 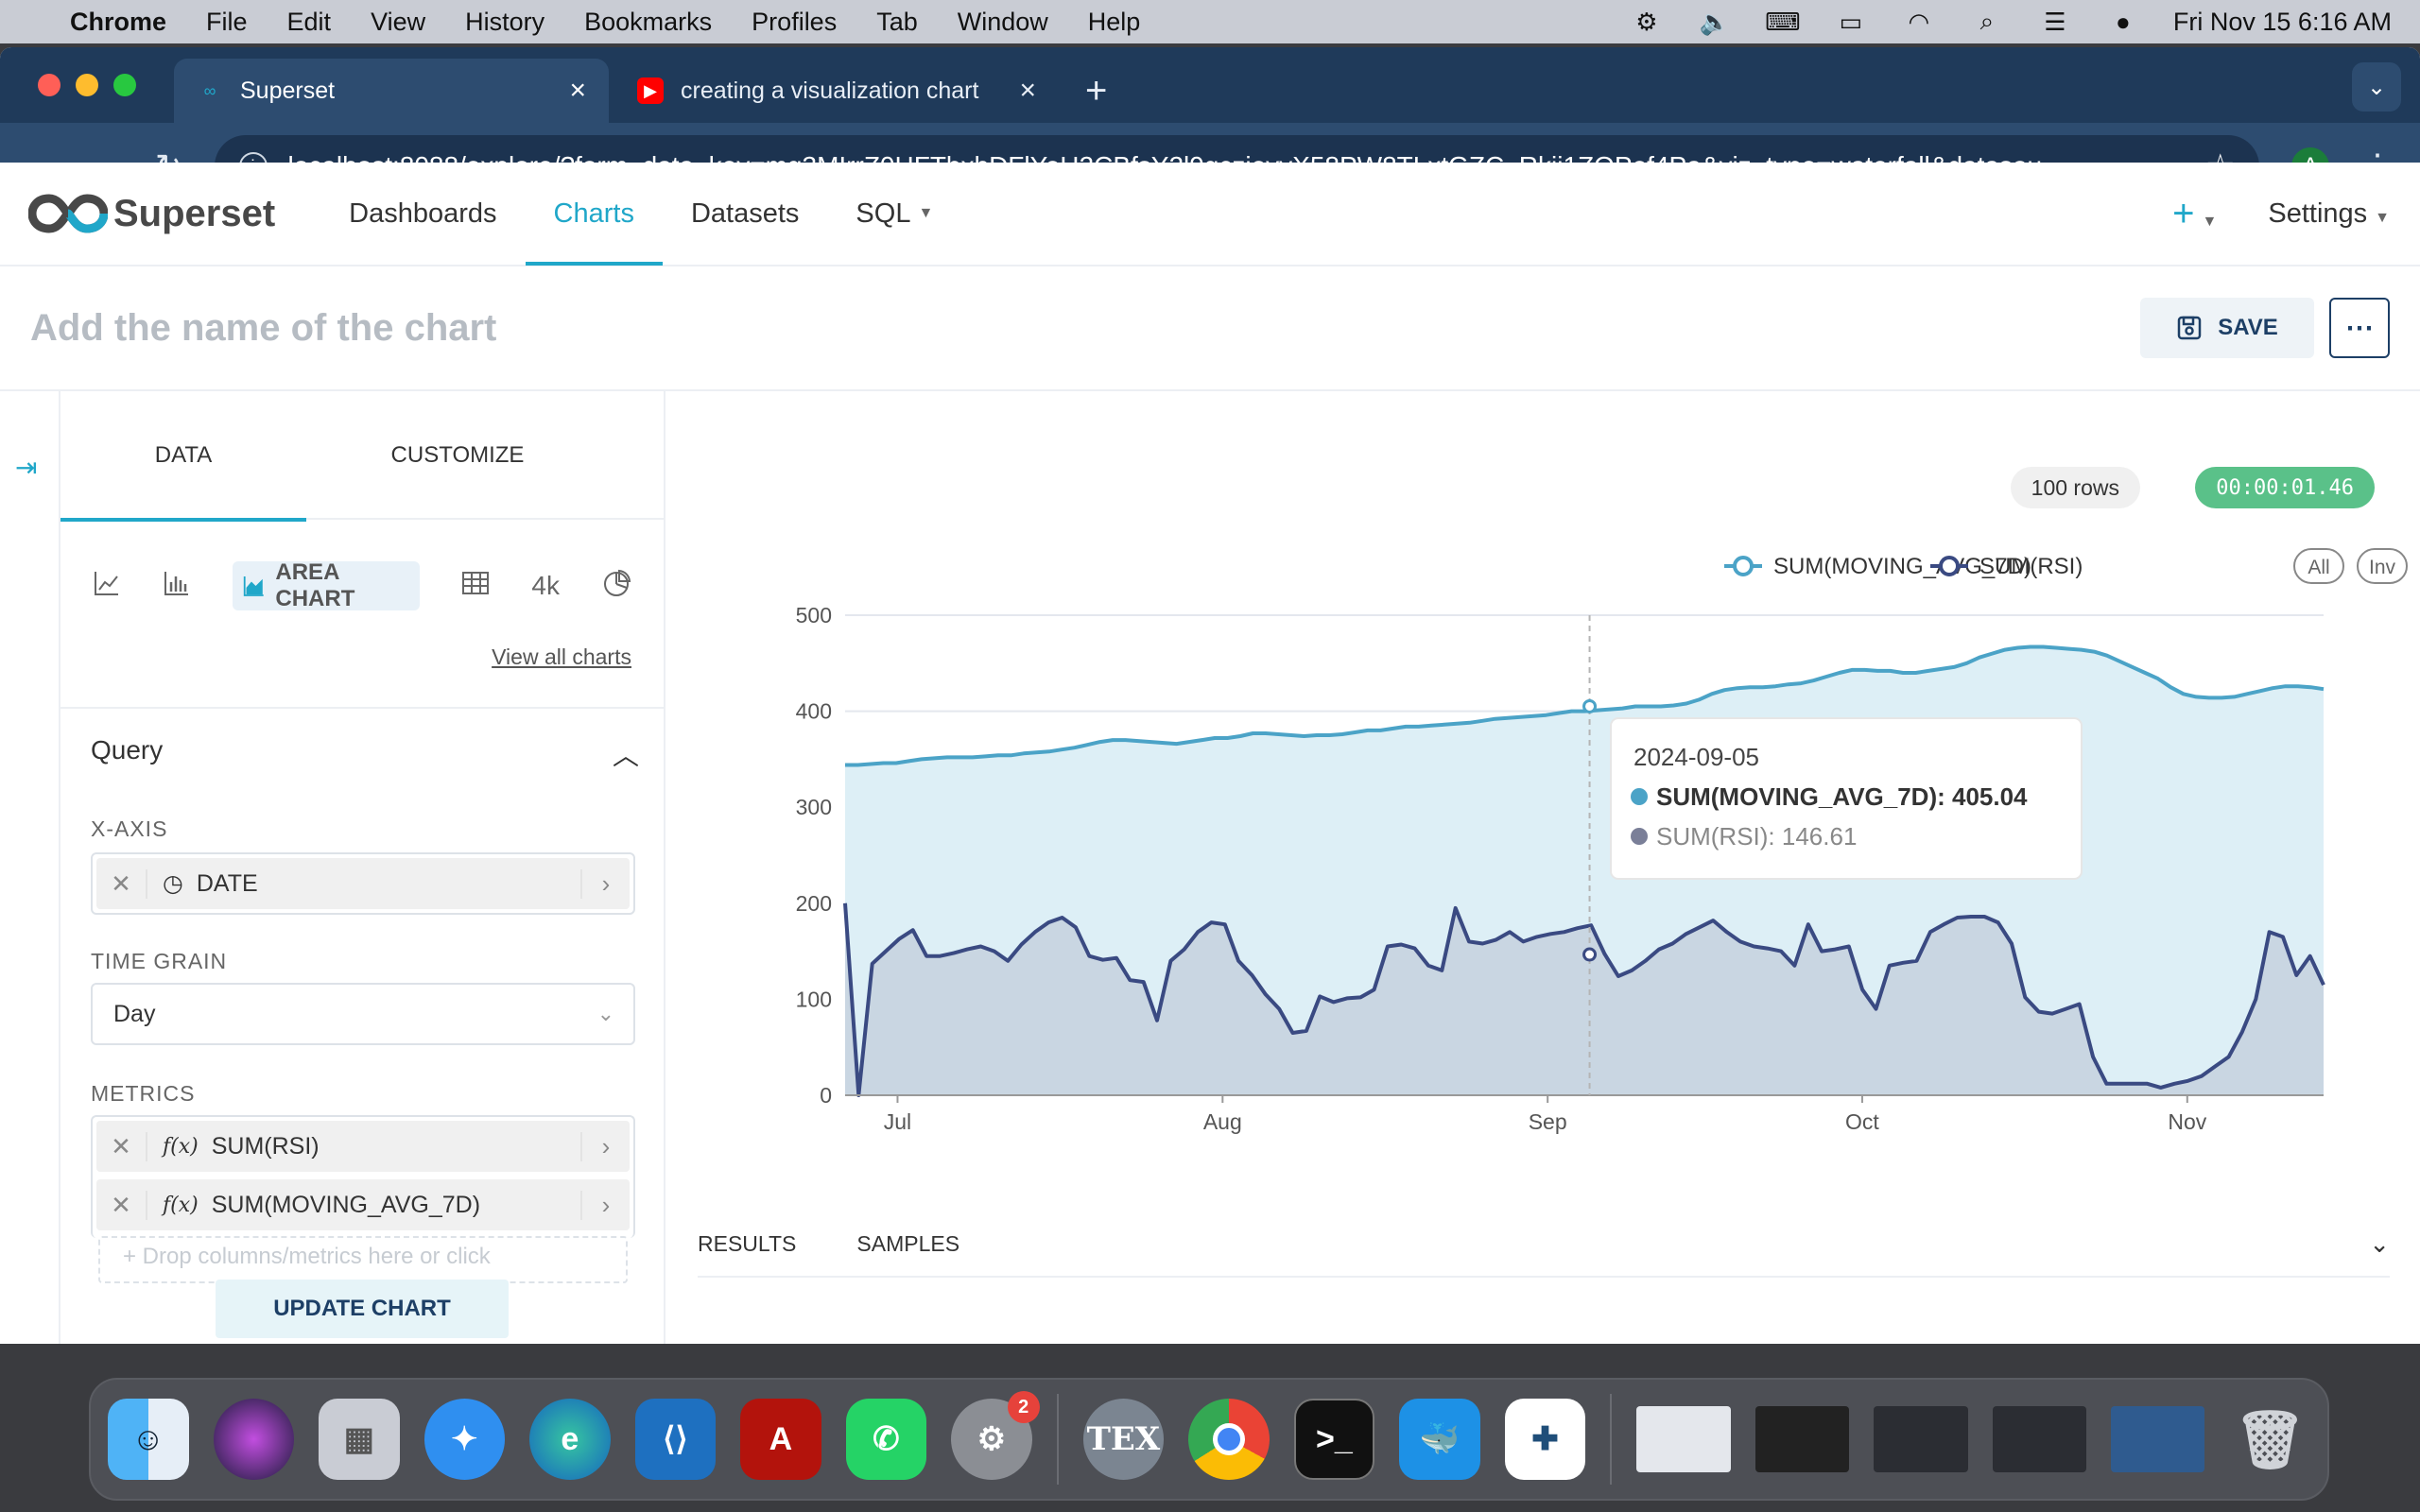 I want to click on launchpad-icon: ▦, so click(x=359, y=1439).